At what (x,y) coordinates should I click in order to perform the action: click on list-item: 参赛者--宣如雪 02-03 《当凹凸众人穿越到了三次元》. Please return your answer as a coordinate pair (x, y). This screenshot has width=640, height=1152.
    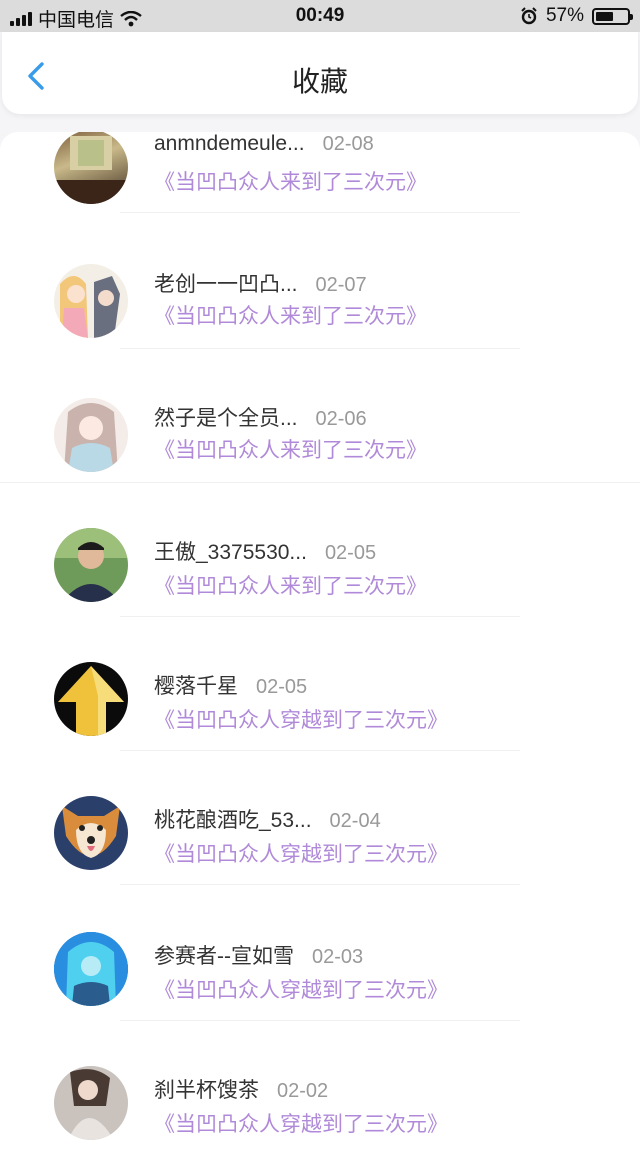
    Looking at the image, I should click on (320, 1000).